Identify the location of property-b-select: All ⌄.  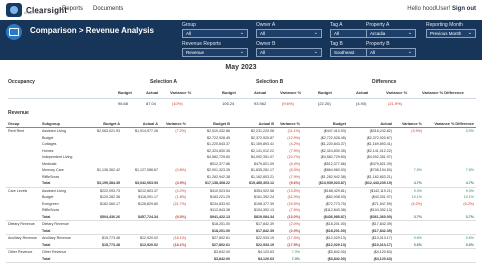
(391, 52).